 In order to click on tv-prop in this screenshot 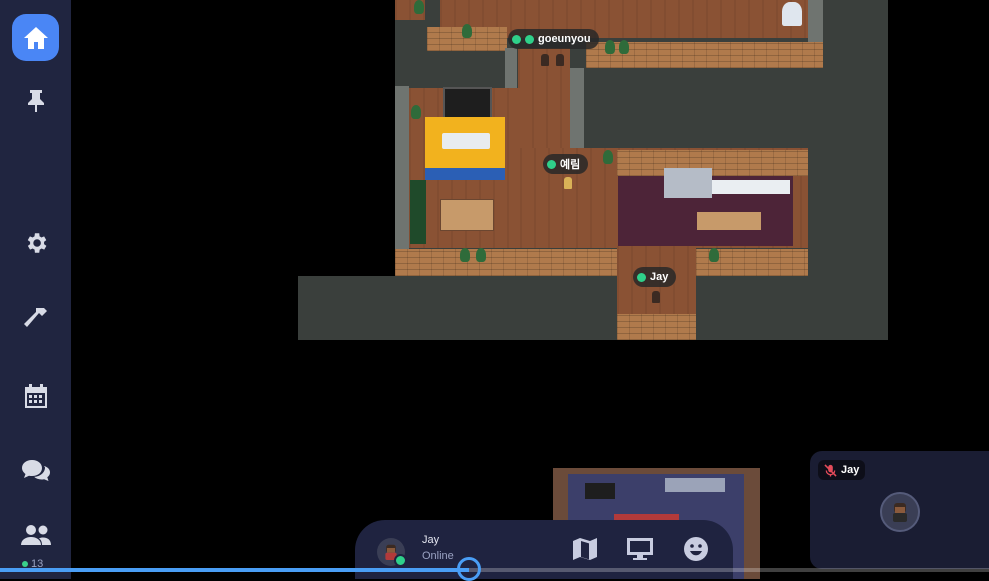, I will do `click(467, 104)`.